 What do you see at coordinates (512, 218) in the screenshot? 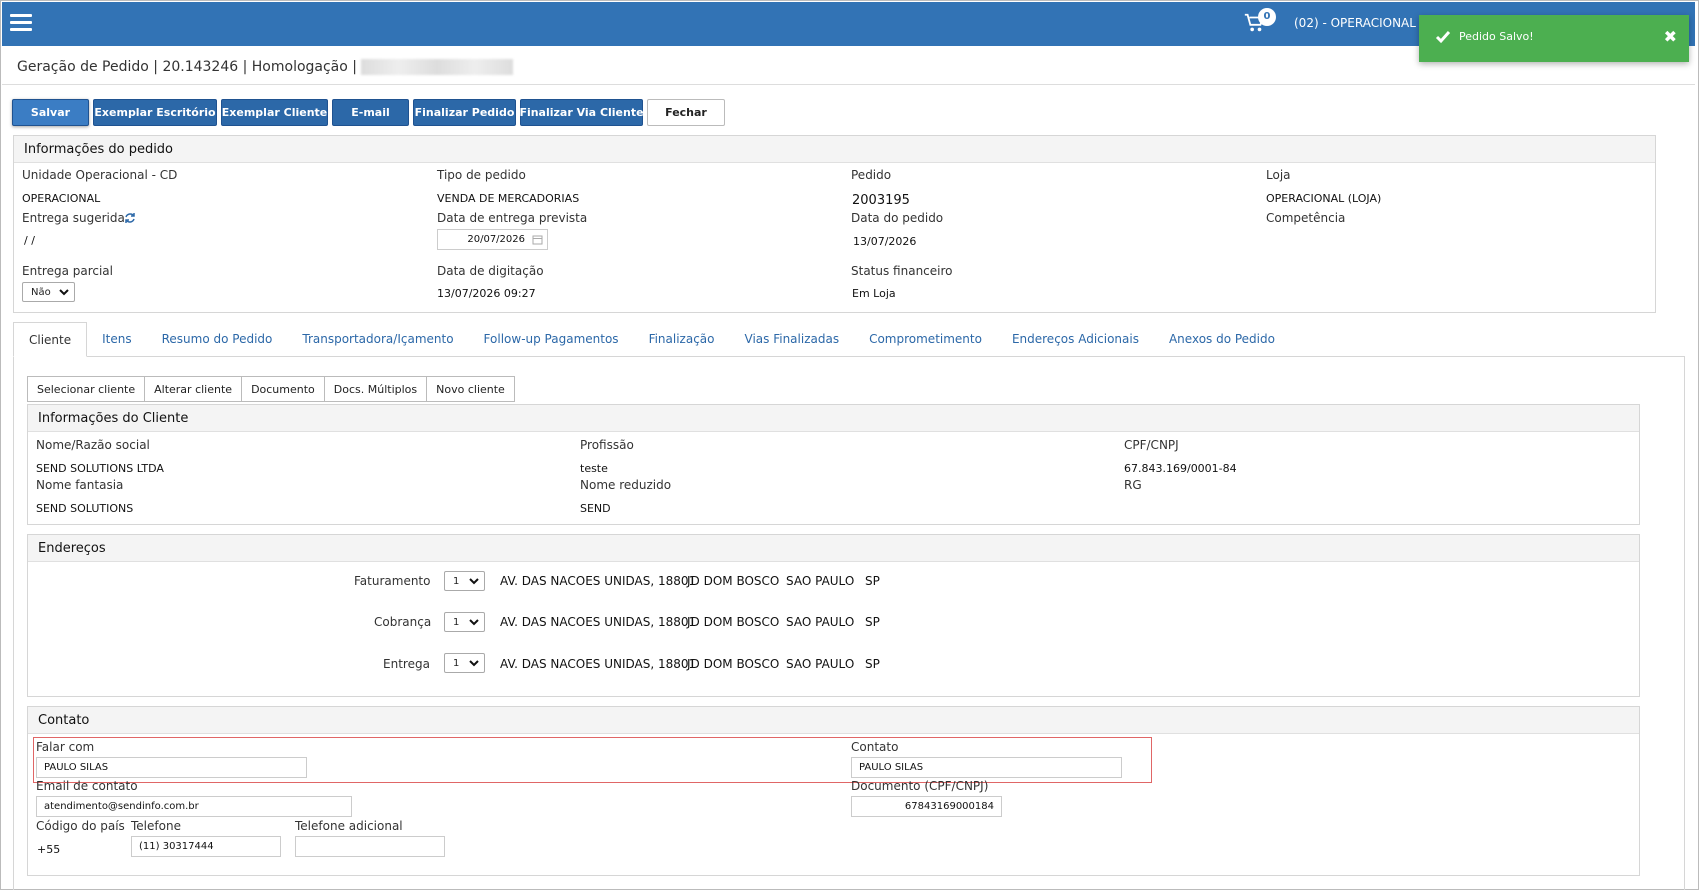
I see `data-entrega-label: Data de entrega prevista` at bounding box center [512, 218].